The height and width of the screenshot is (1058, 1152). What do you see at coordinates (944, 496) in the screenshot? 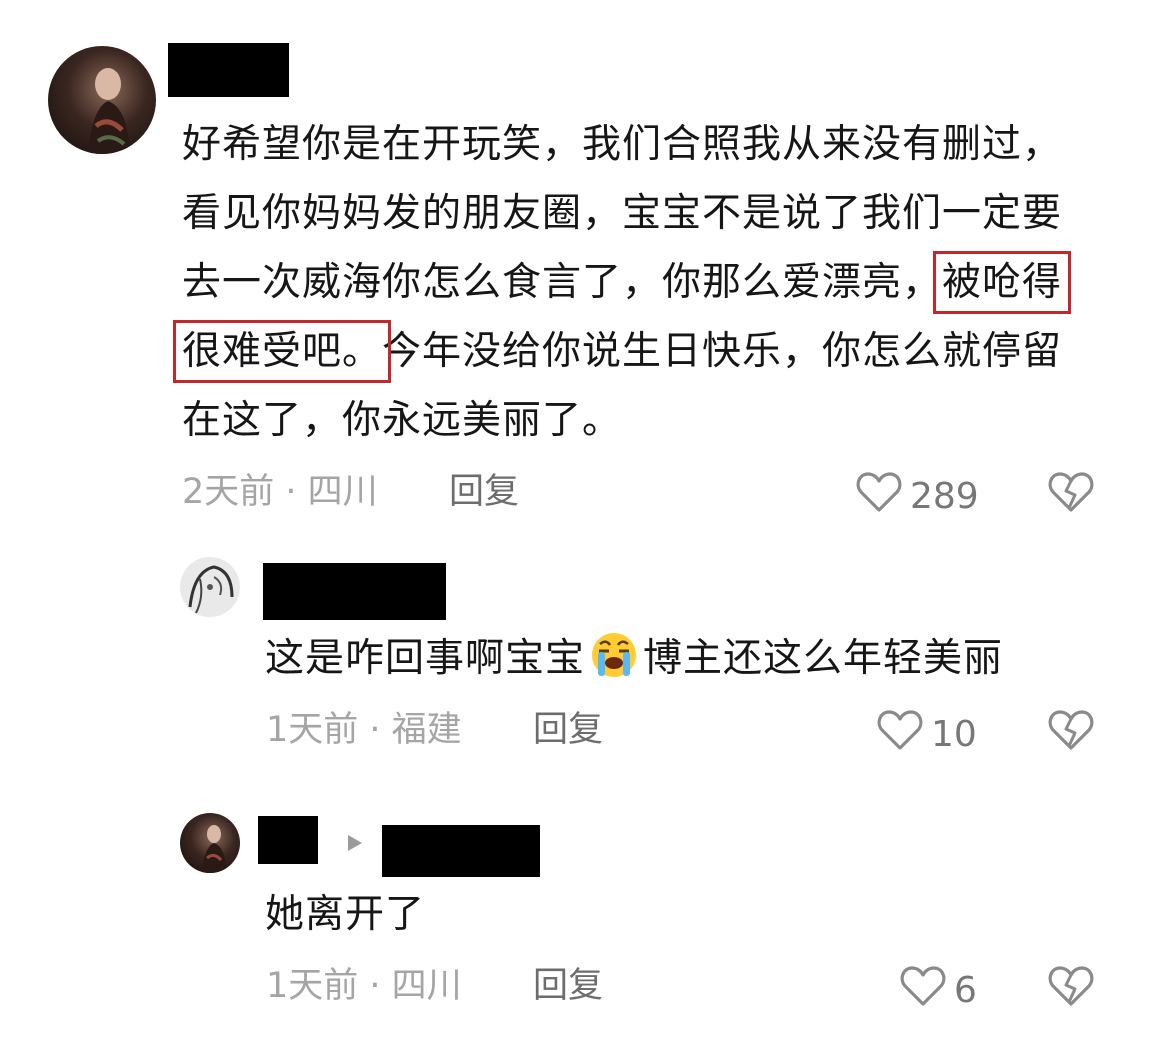
I see `like-count: 289` at bounding box center [944, 496].